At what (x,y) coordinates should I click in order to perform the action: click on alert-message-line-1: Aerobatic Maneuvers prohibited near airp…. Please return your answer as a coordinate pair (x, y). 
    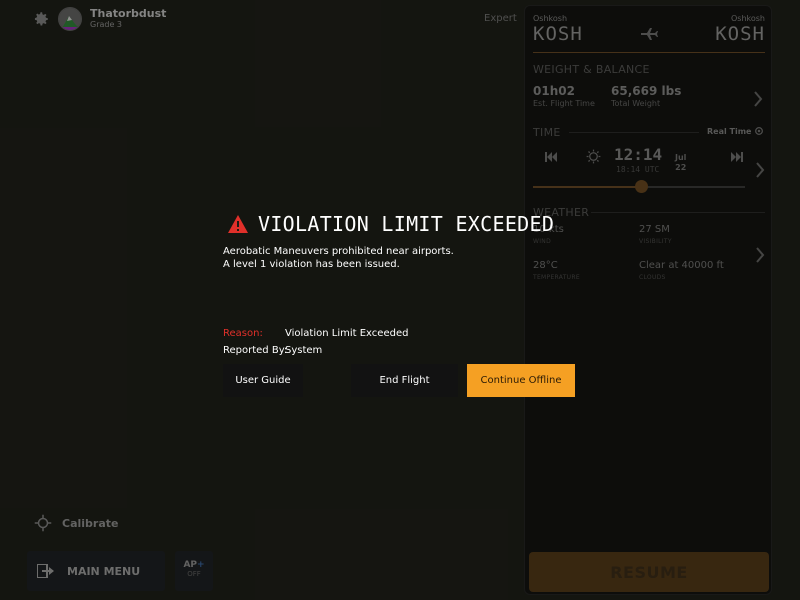
    Looking at the image, I should click on (338, 251).